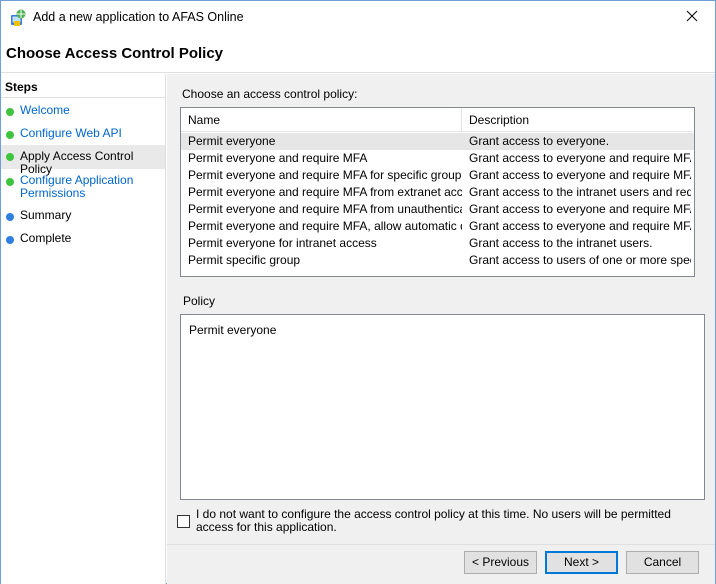 The height and width of the screenshot is (584, 716). What do you see at coordinates (321, 120) in the screenshot?
I see `column-header-name: Name` at bounding box center [321, 120].